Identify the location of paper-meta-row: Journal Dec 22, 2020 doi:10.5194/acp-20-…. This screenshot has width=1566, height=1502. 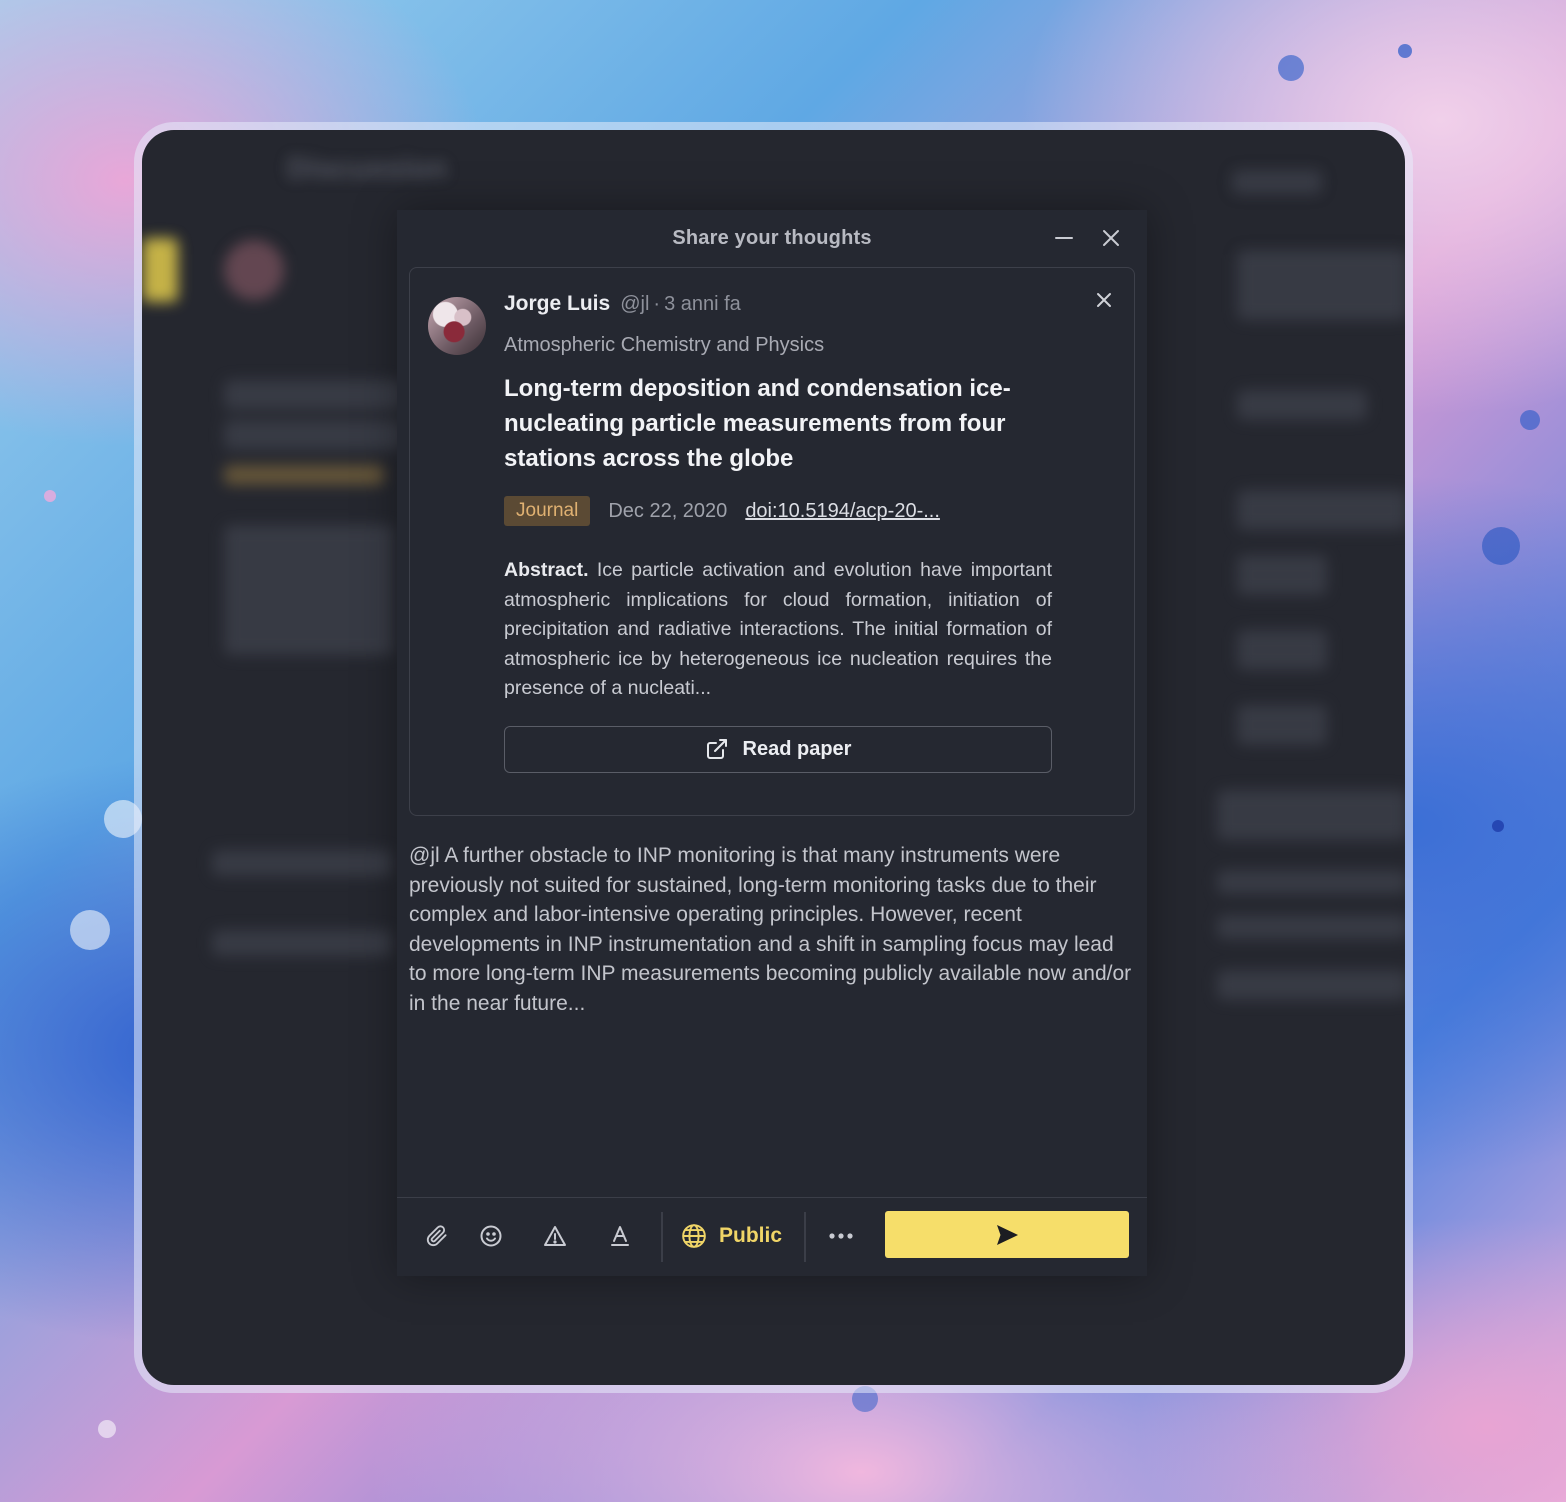
(778, 511).